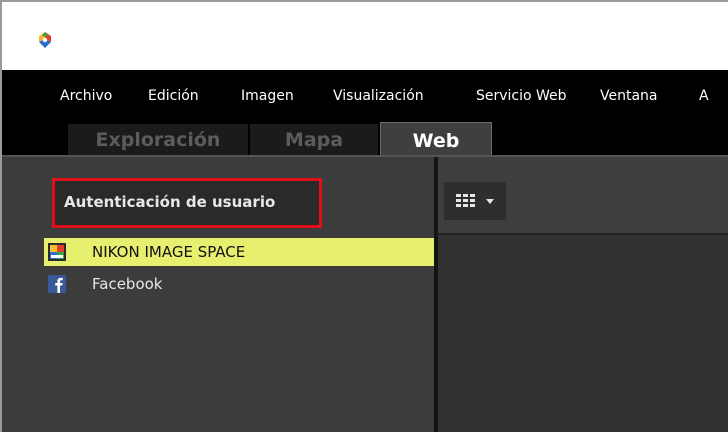 The image size is (728, 432). What do you see at coordinates (465, 200) in the screenshot?
I see `grid-view-icon` at bounding box center [465, 200].